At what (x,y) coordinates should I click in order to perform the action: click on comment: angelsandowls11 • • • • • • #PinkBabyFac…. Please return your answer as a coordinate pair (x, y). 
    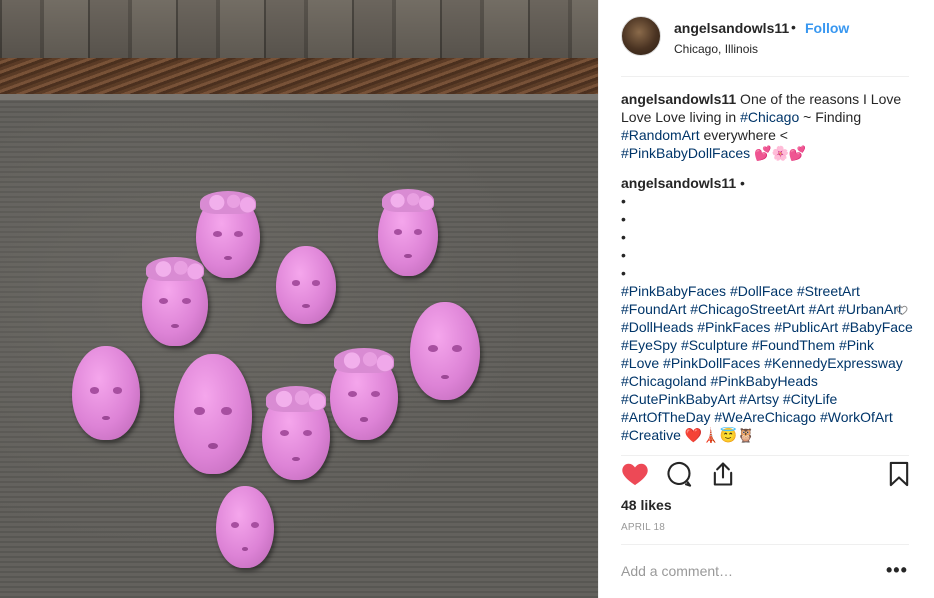
    Looking at the image, I should click on (767, 309).